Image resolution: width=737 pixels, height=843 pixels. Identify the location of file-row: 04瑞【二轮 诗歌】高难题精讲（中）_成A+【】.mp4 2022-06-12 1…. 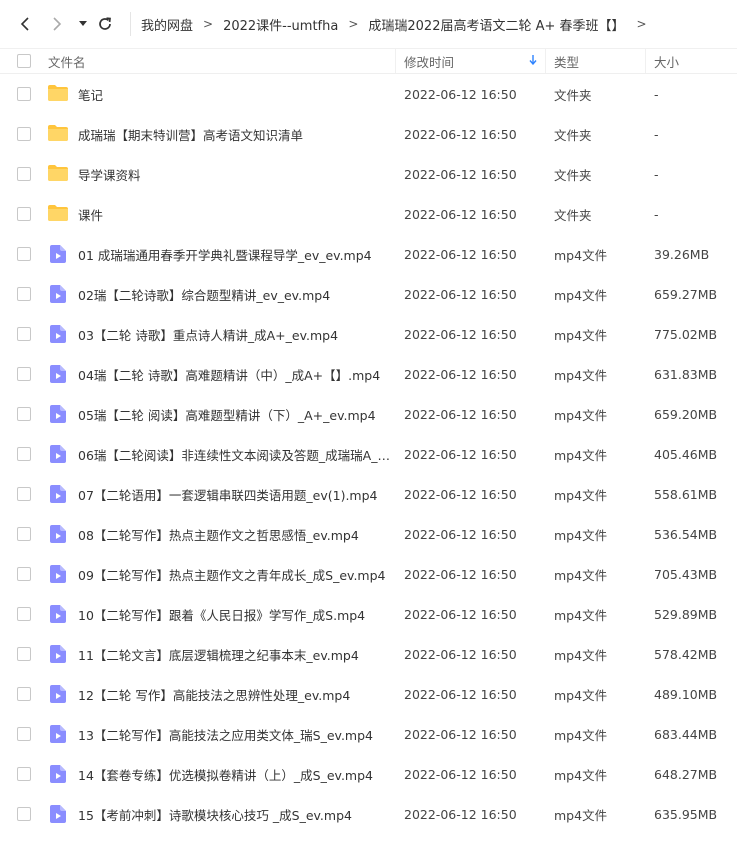
(368, 374).